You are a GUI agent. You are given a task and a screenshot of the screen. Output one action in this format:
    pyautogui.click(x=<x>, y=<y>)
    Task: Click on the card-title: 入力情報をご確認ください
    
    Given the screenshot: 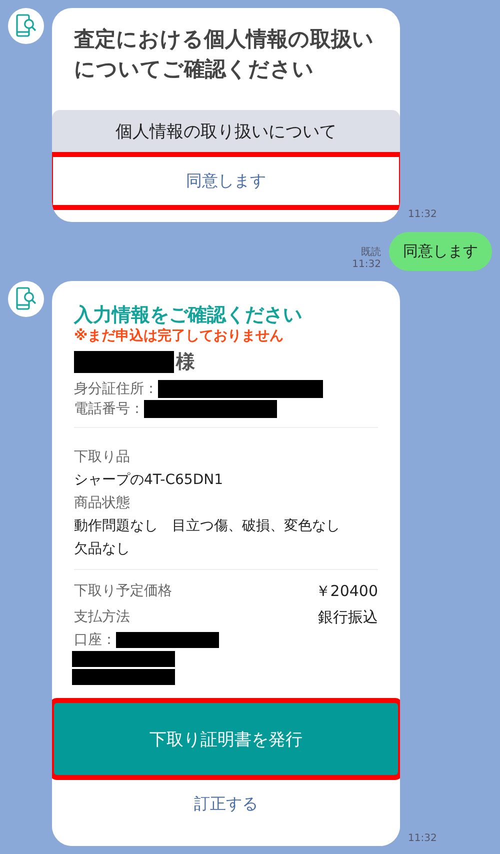 What is the action you would take?
    pyautogui.click(x=188, y=315)
    